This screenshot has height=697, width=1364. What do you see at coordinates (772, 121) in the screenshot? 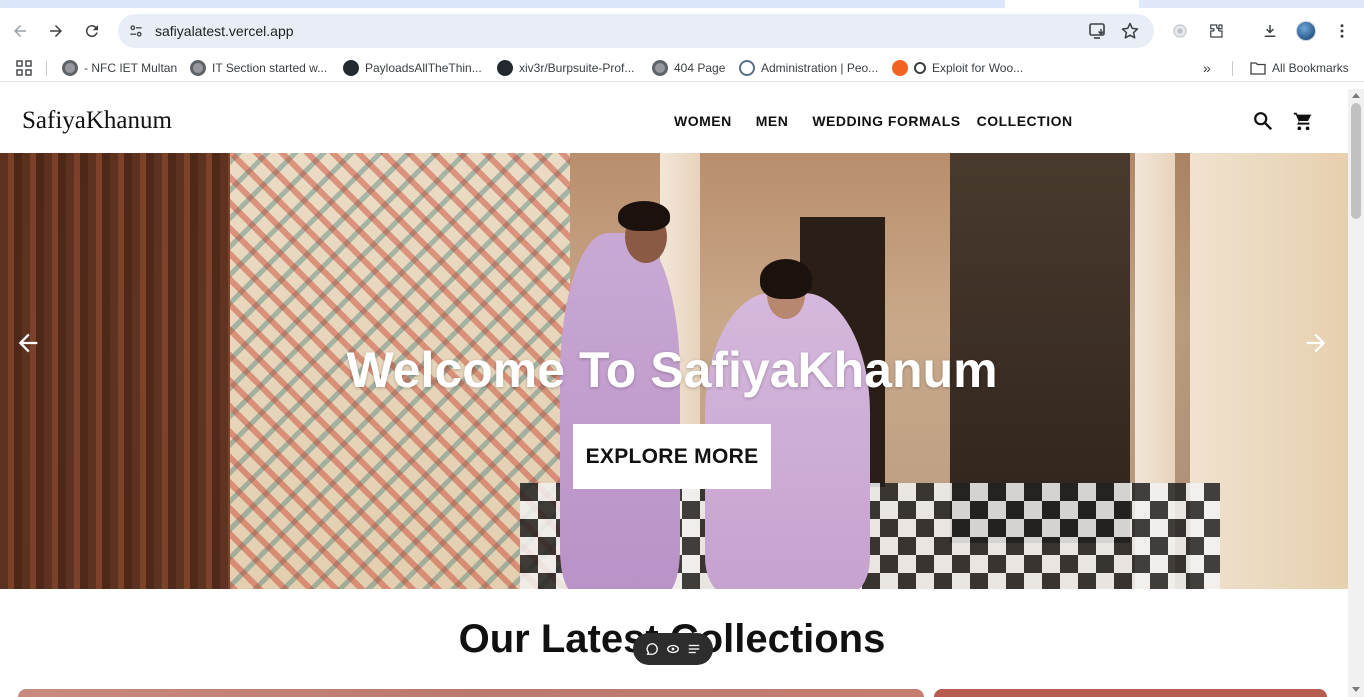
I see `nav-men: MEN` at bounding box center [772, 121].